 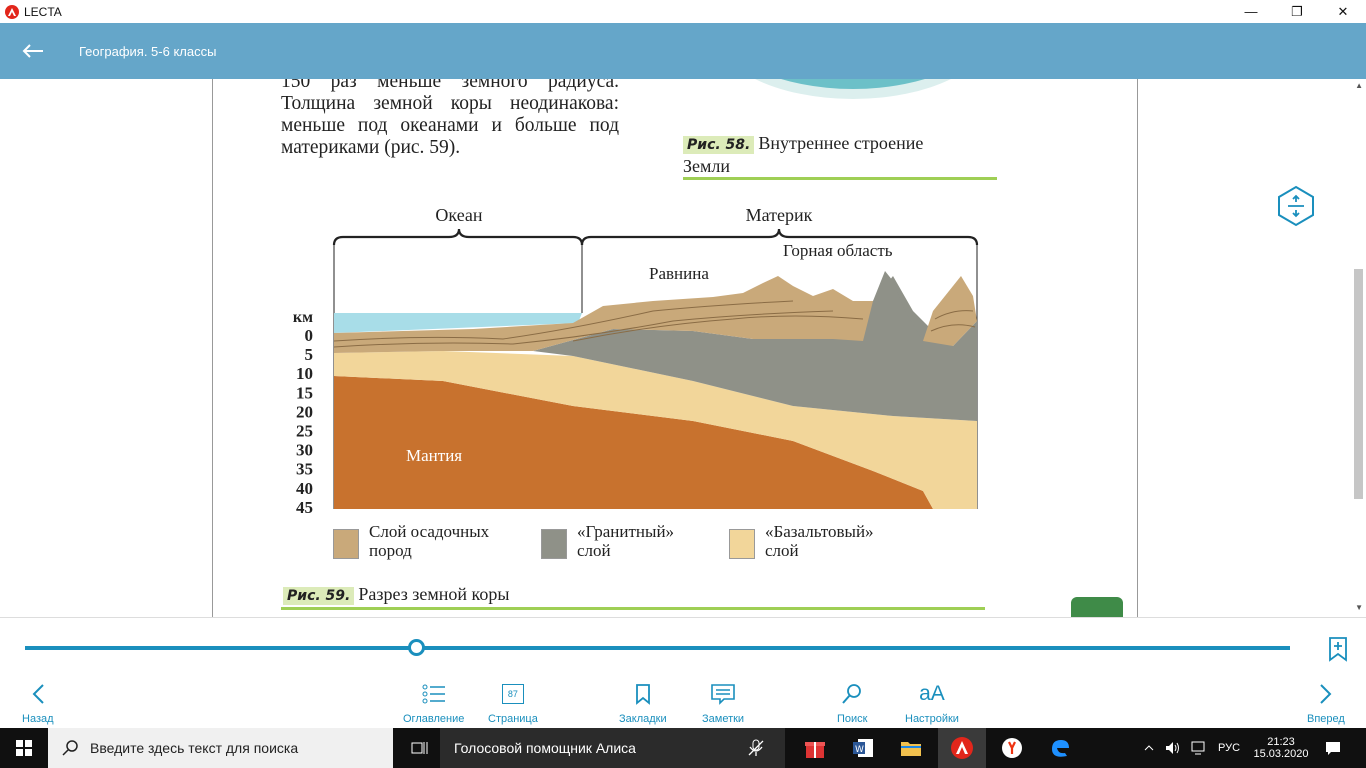 What do you see at coordinates (1097, 607) in the screenshot?
I see `floating-action-button` at bounding box center [1097, 607].